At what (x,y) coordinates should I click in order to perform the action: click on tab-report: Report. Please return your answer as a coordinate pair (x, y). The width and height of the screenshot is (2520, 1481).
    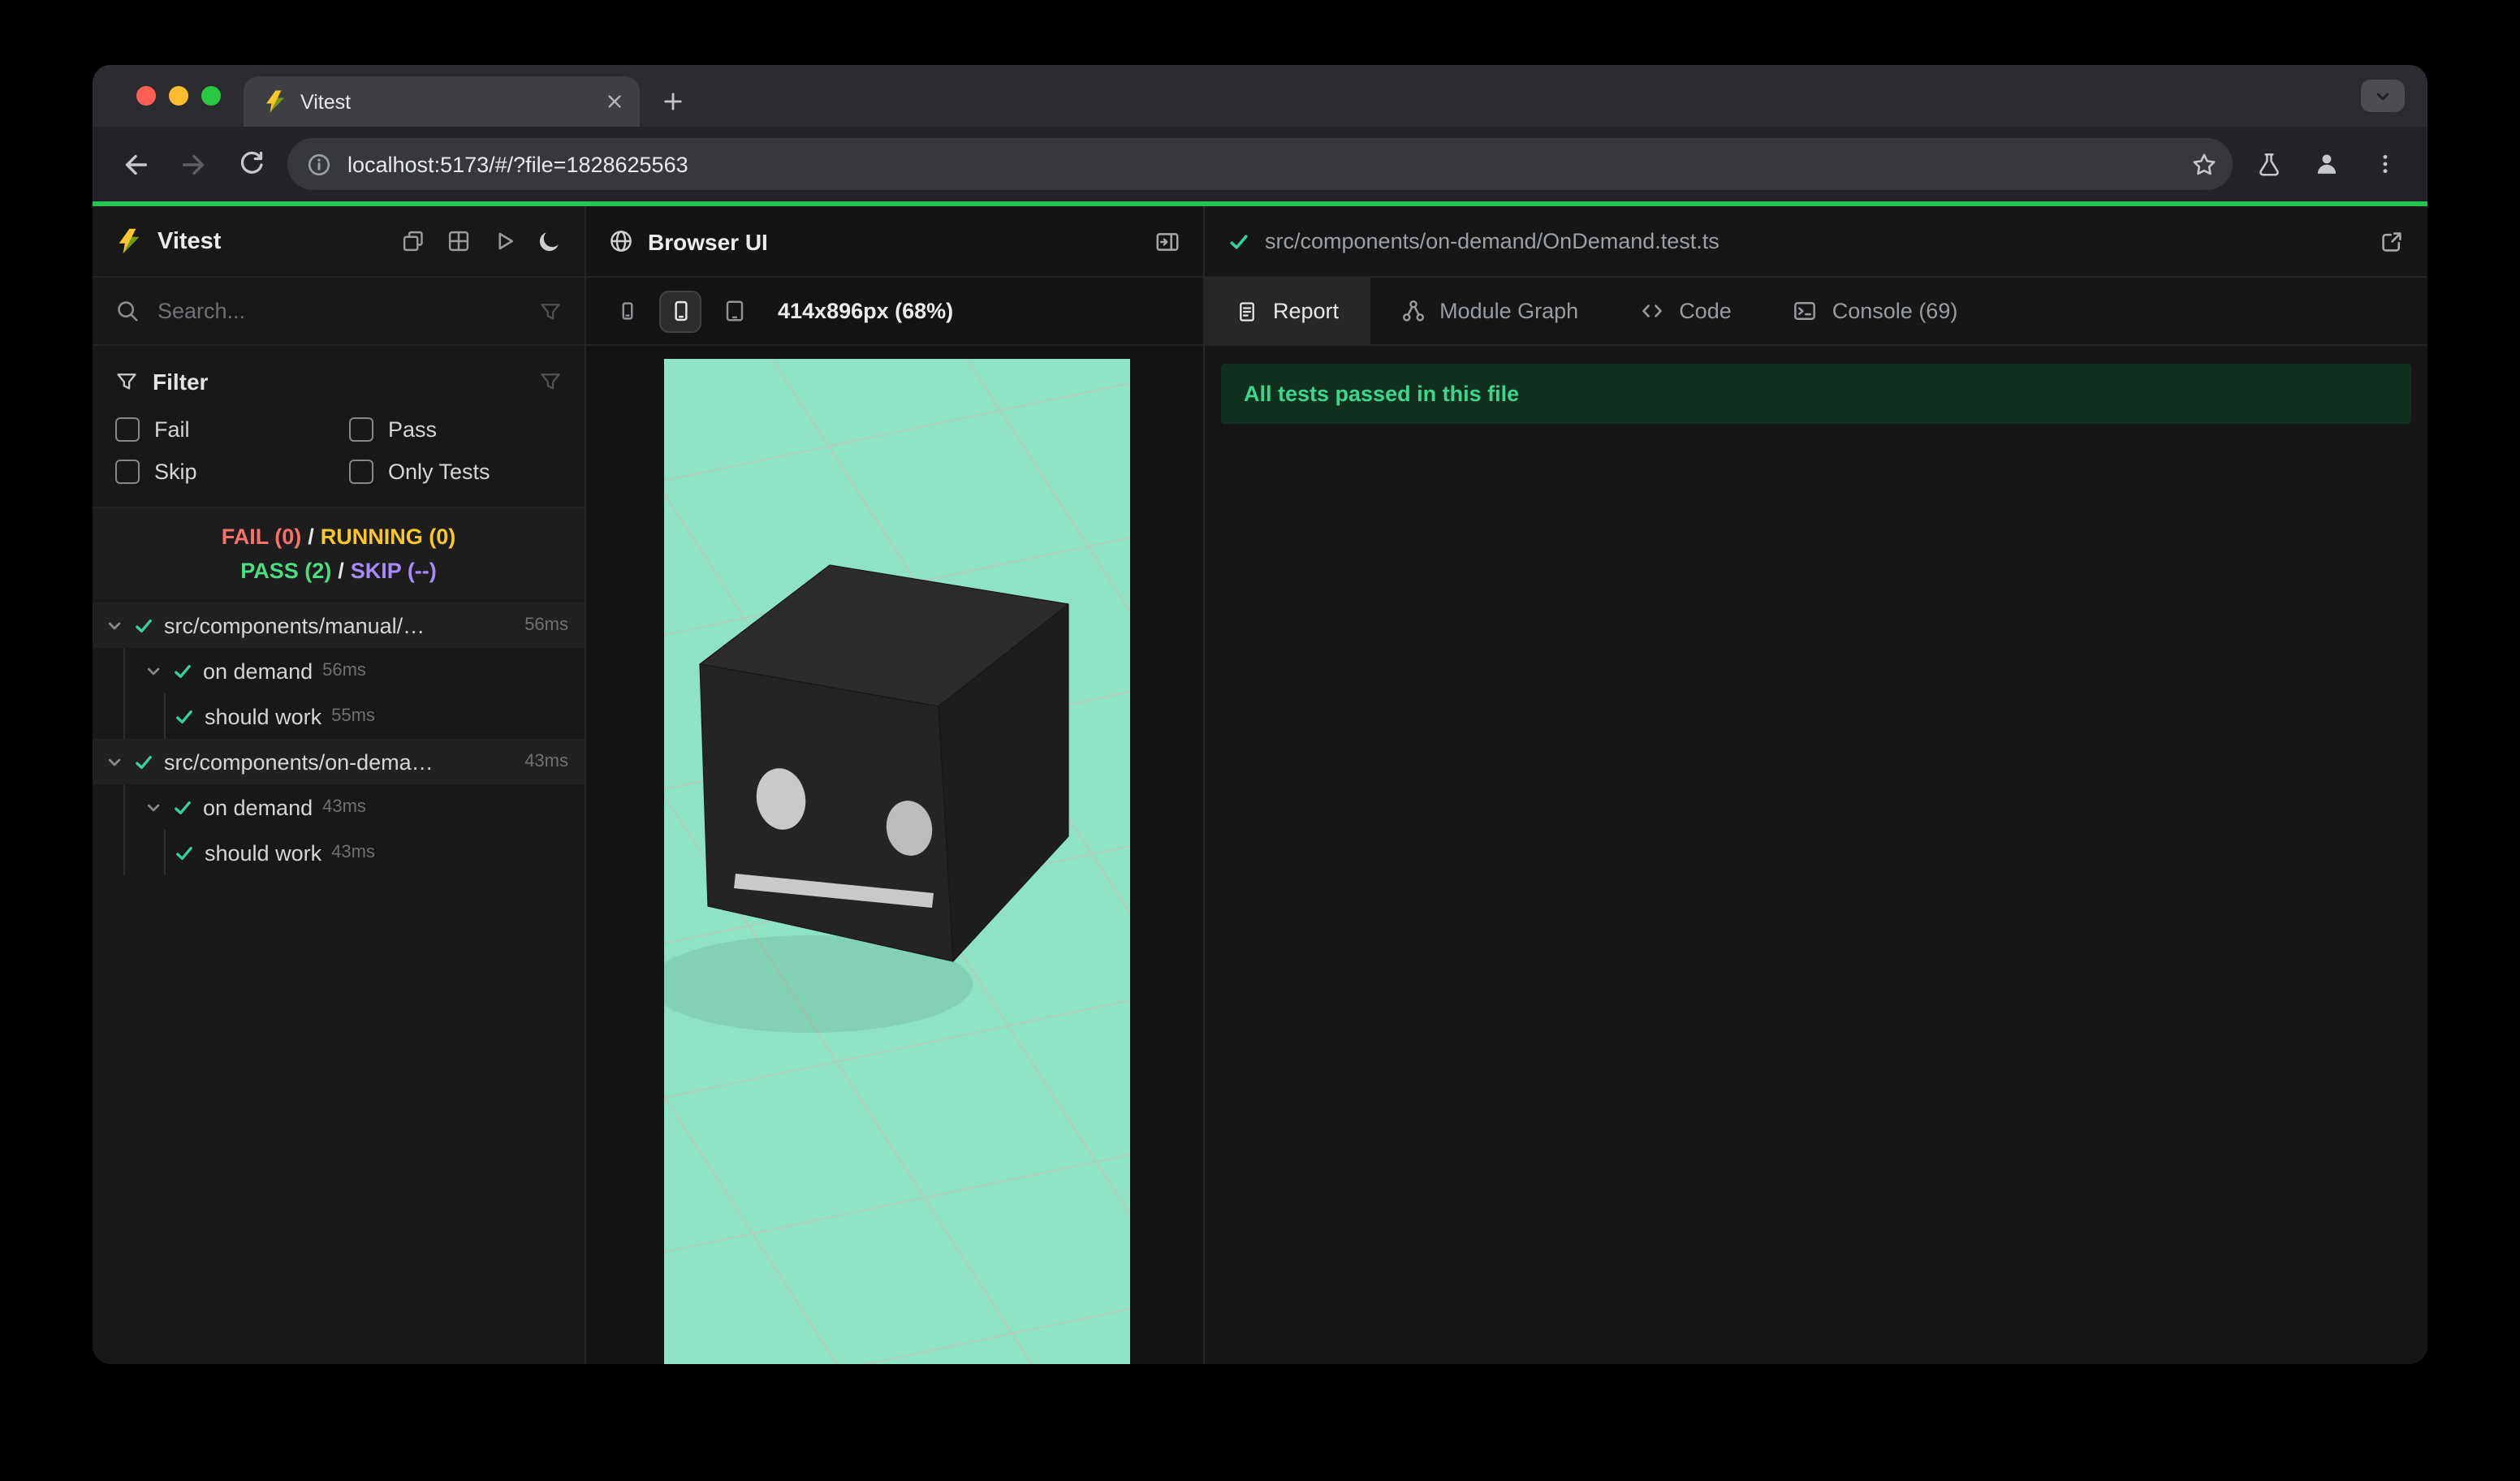
    Looking at the image, I should click on (1287, 311).